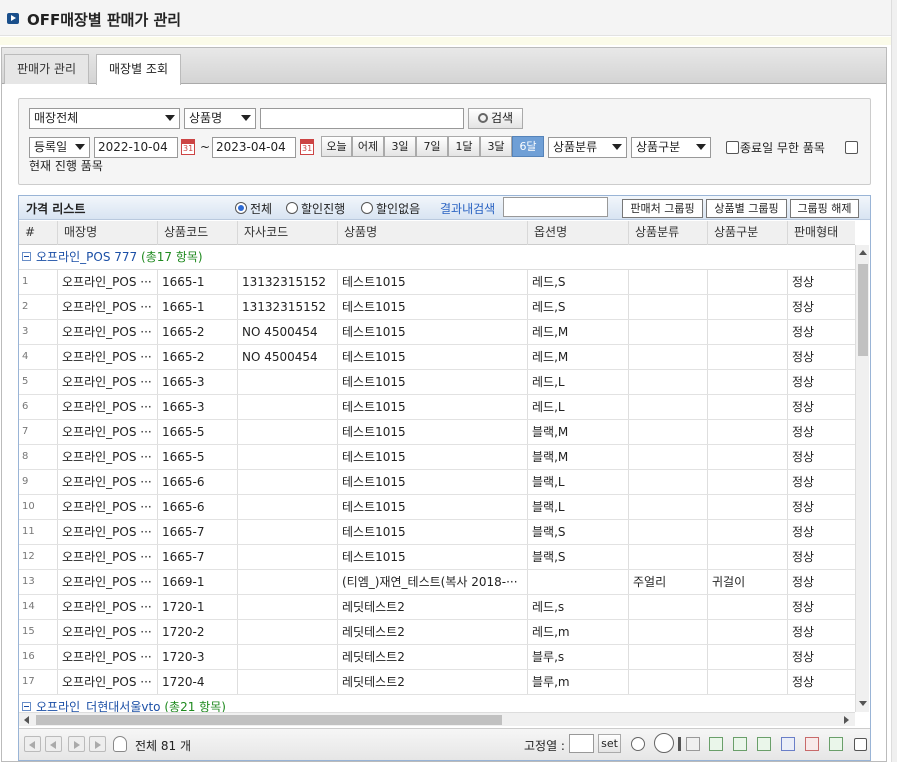  What do you see at coordinates (292, 208) in the screenshot?
I see `filter-discount-radio` at bounding box center [292, 208].